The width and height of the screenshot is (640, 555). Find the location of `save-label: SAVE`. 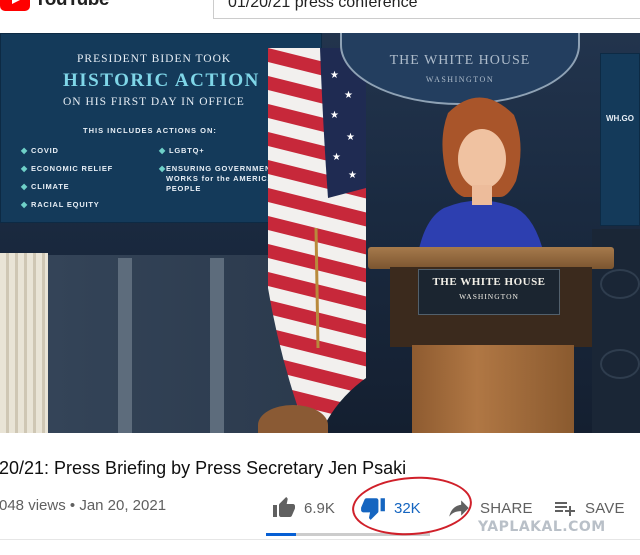

save-label: SAVE is located at coordinates (605, 508).